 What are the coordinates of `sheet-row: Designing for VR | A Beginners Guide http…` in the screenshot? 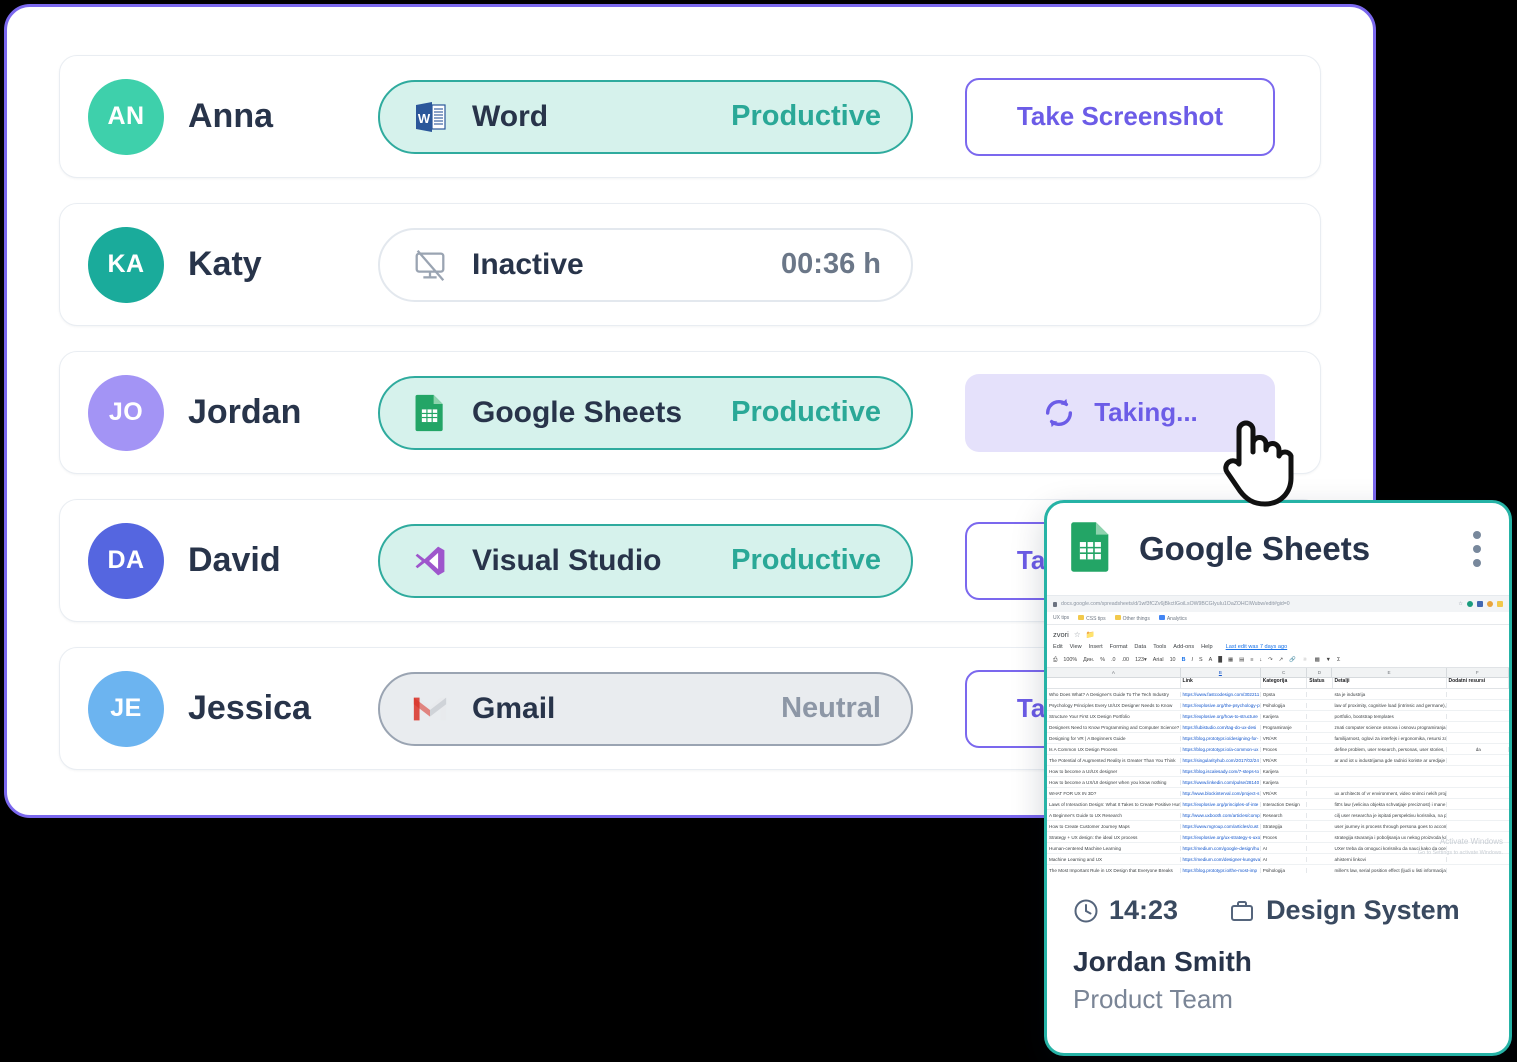 It's located at (1278, 738).